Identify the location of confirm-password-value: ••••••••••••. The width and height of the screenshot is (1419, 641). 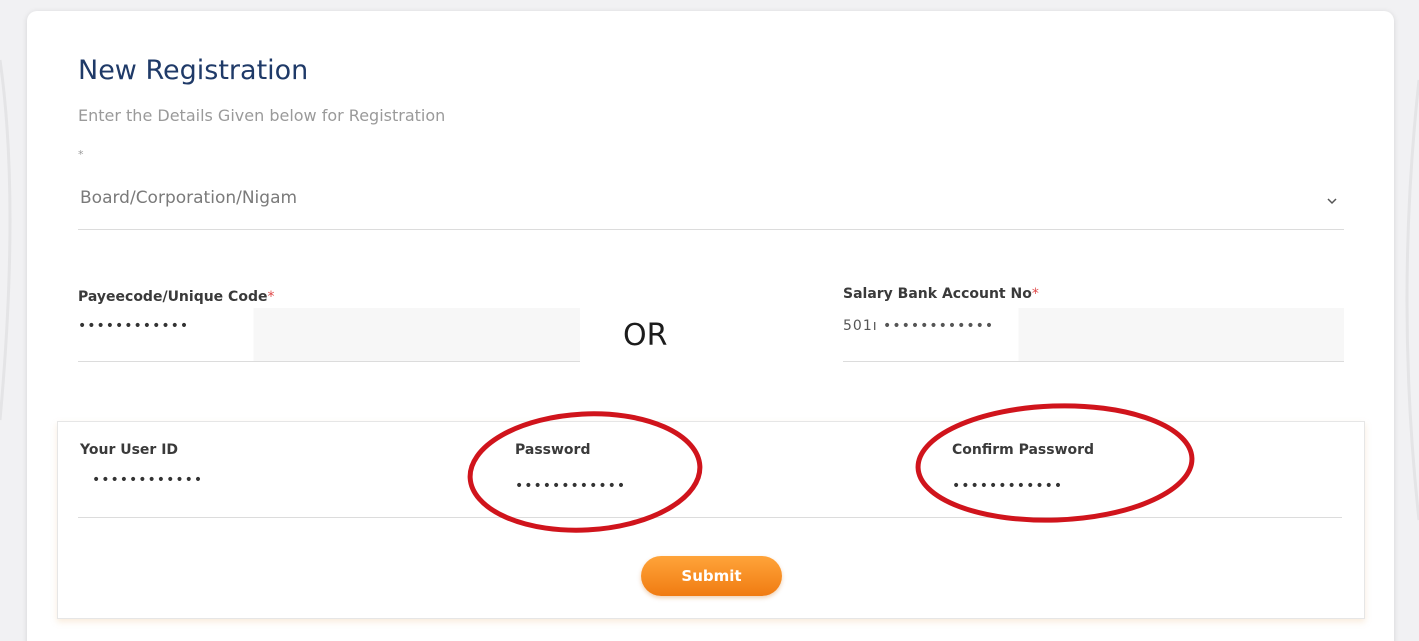
(1008, 486).